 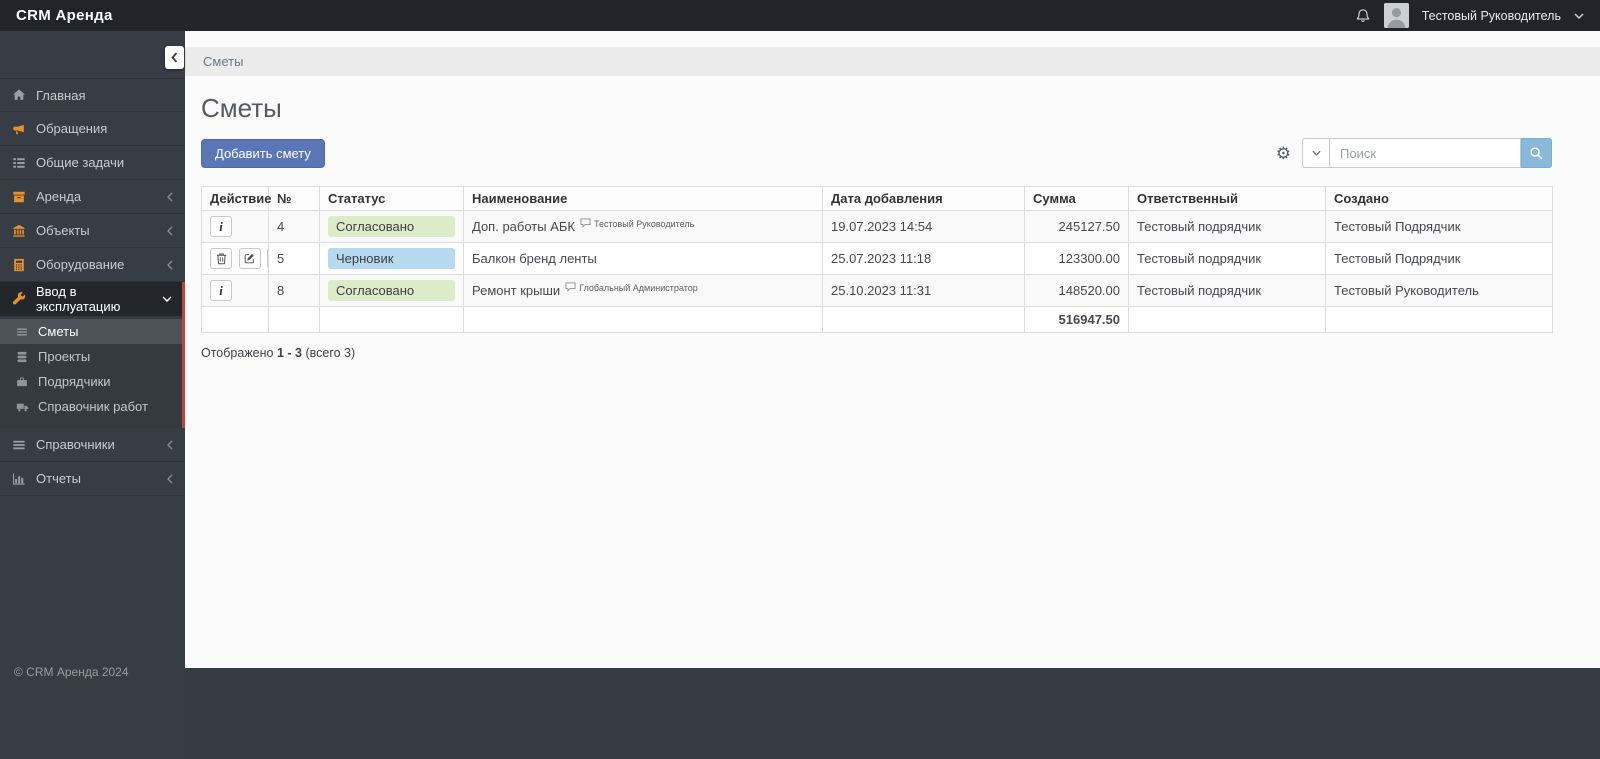 I want to click on briefcase-icon, so click(x=22, y=382).